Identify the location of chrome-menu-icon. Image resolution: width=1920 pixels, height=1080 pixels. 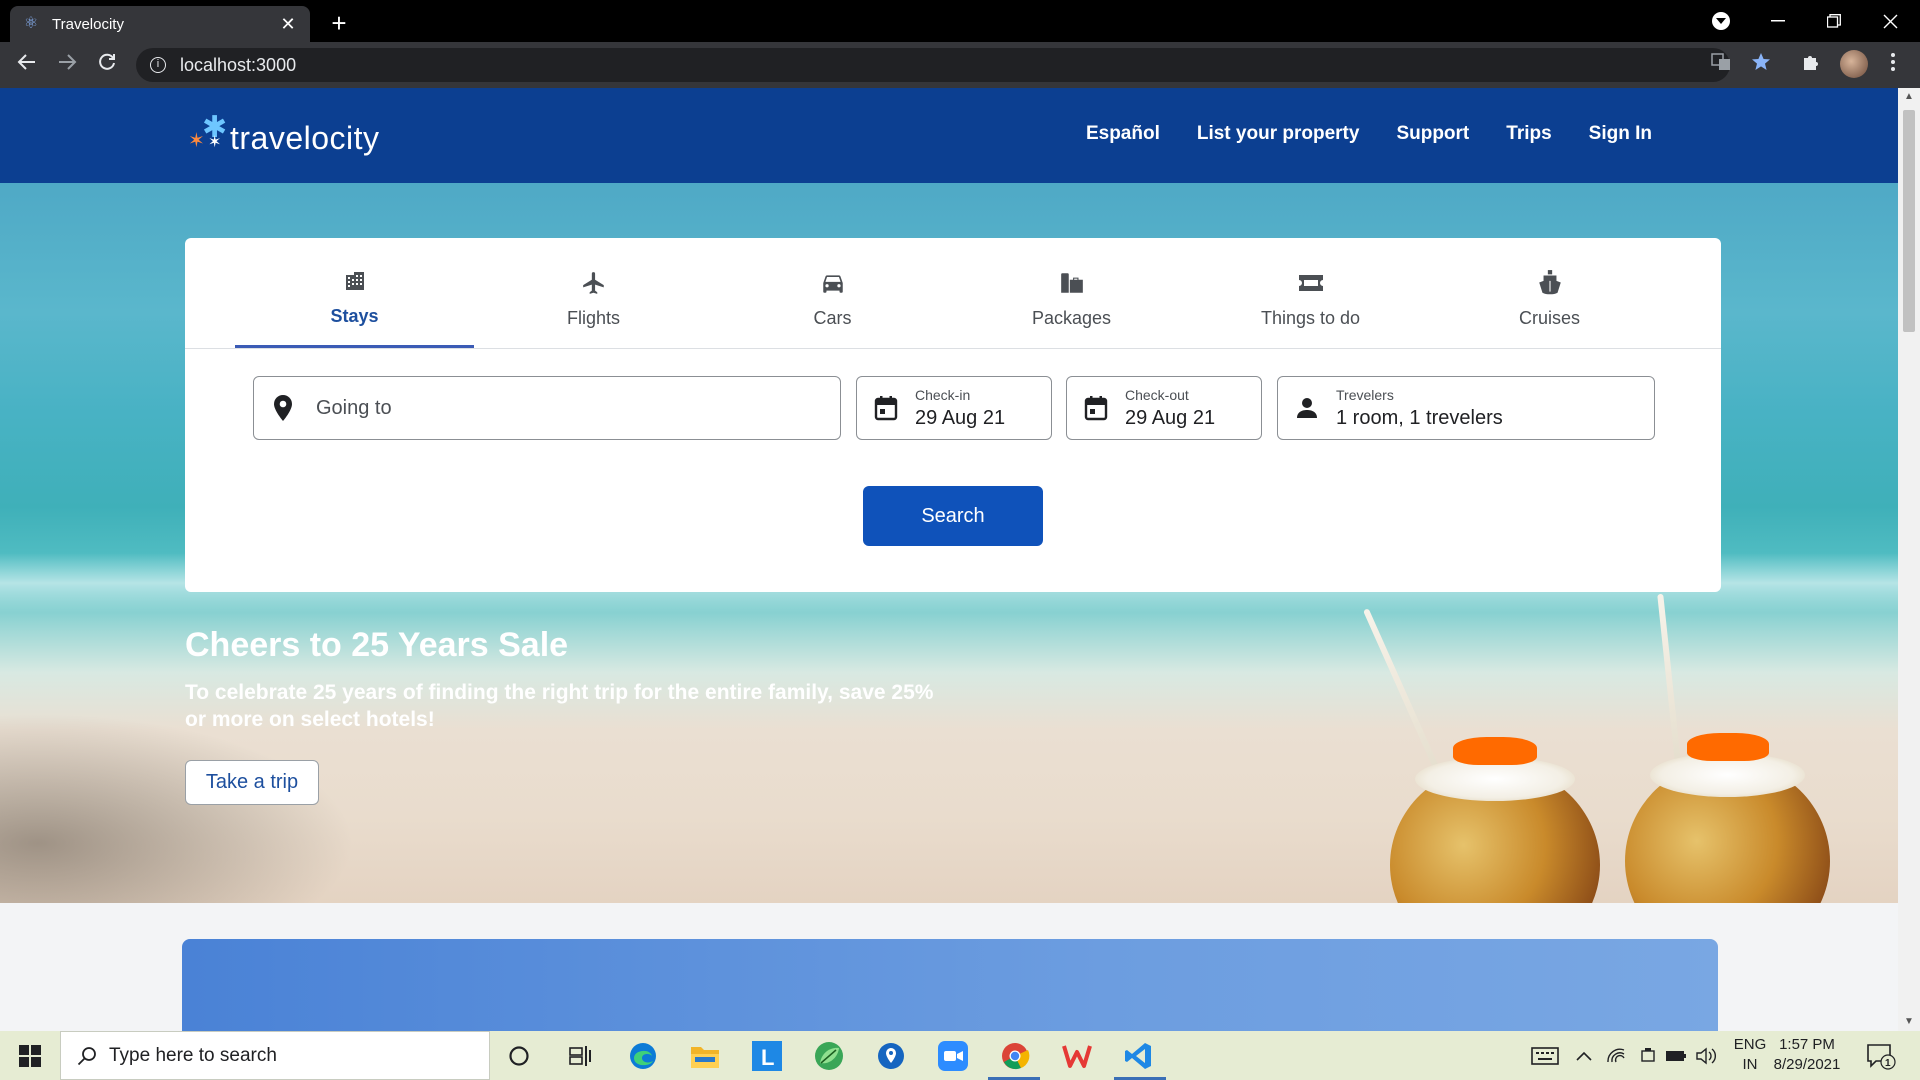
(1893, 65).